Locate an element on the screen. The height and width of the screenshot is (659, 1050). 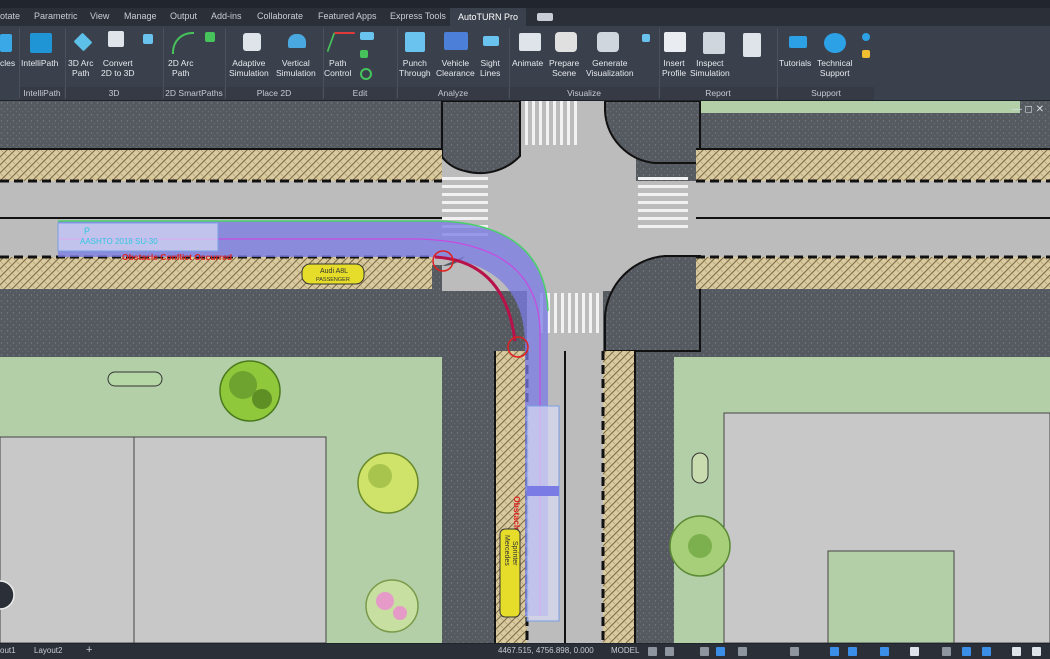
tab-rotate: otate is located at coordinates (10, 16).